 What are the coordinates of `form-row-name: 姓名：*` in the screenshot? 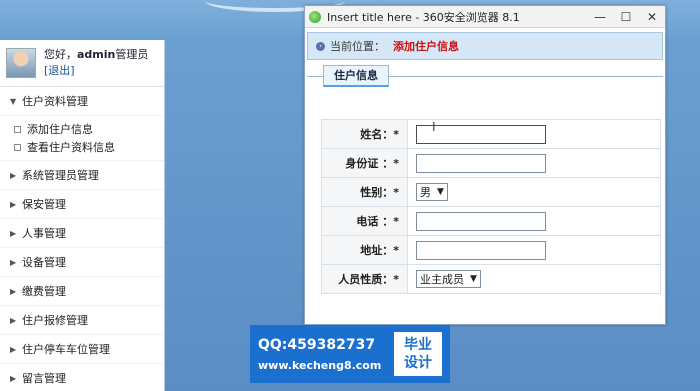 It's located at (491, 134).